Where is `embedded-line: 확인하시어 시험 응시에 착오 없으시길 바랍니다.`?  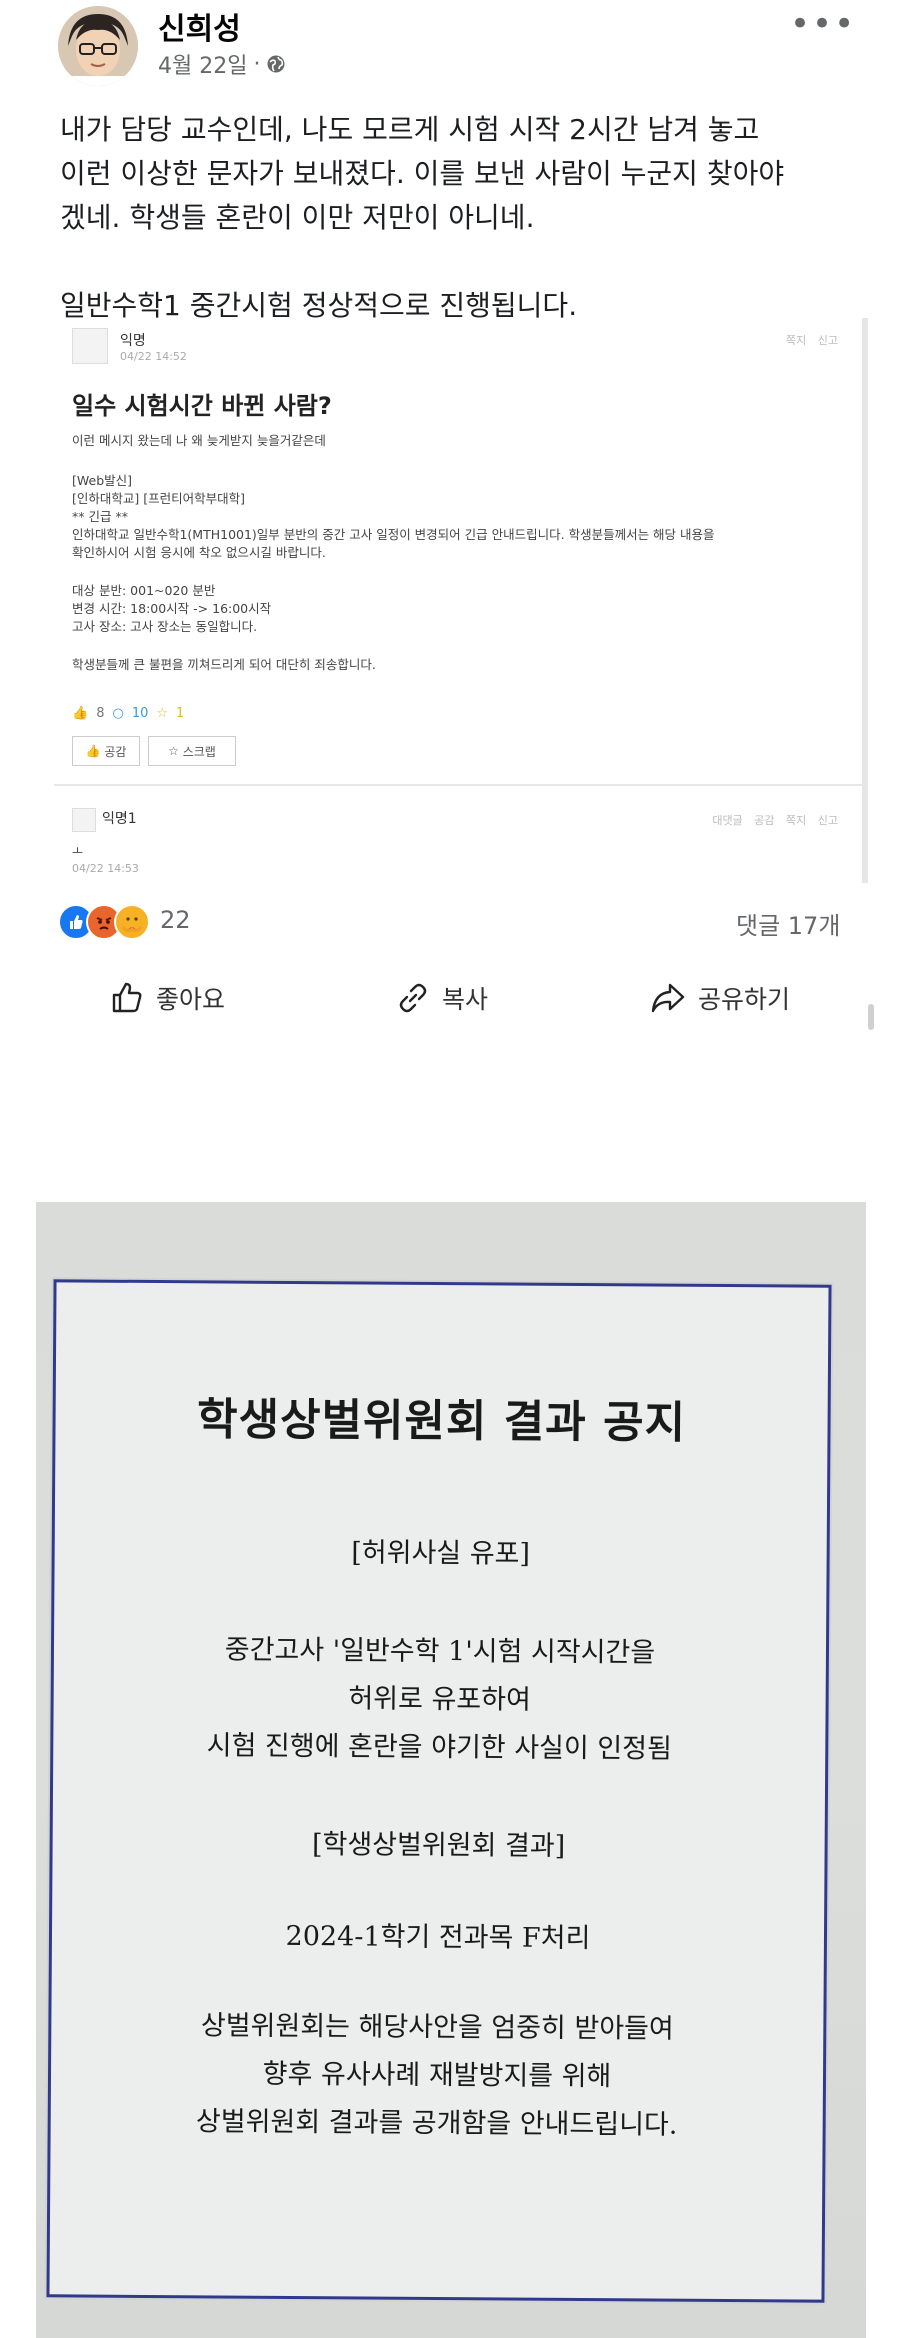 embedded-line: 확인하시어 시험 응시에 착오 없으시길 바랍니다. is located at coordinates (199, 552).